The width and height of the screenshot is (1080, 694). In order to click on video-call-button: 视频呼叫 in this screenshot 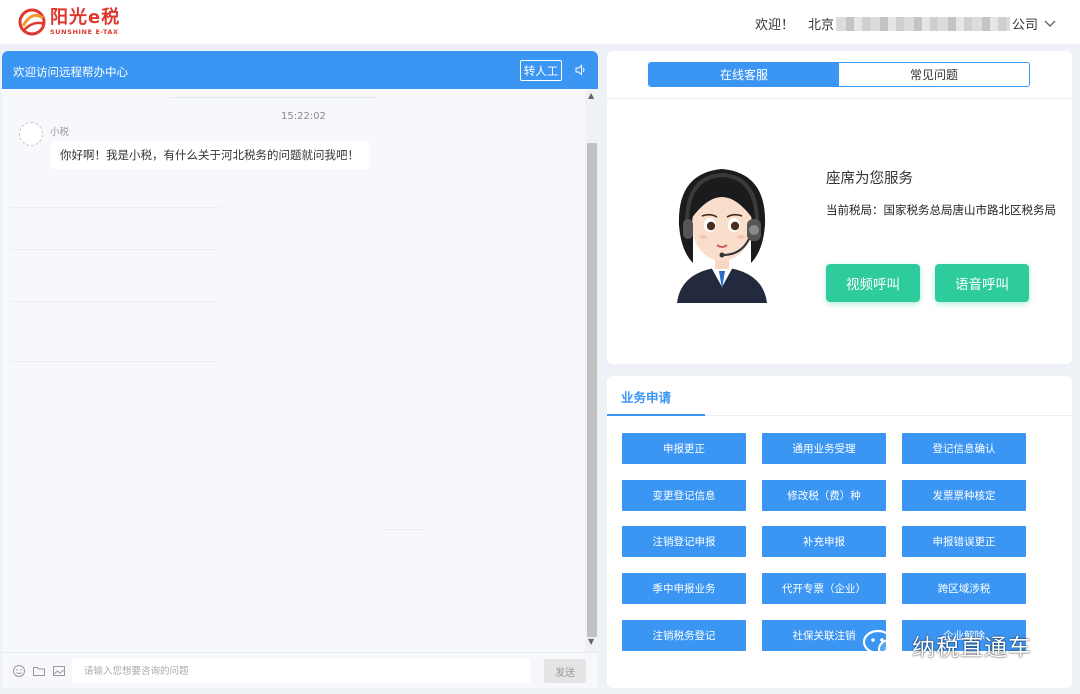, I will do `click(873, 283)`.